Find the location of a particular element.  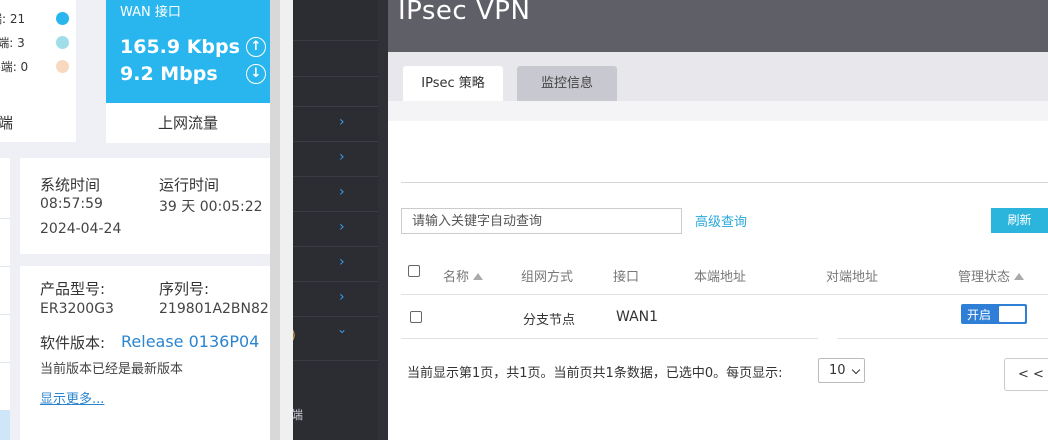

toggle-label: 开启 is located at coordinates (979, 315).